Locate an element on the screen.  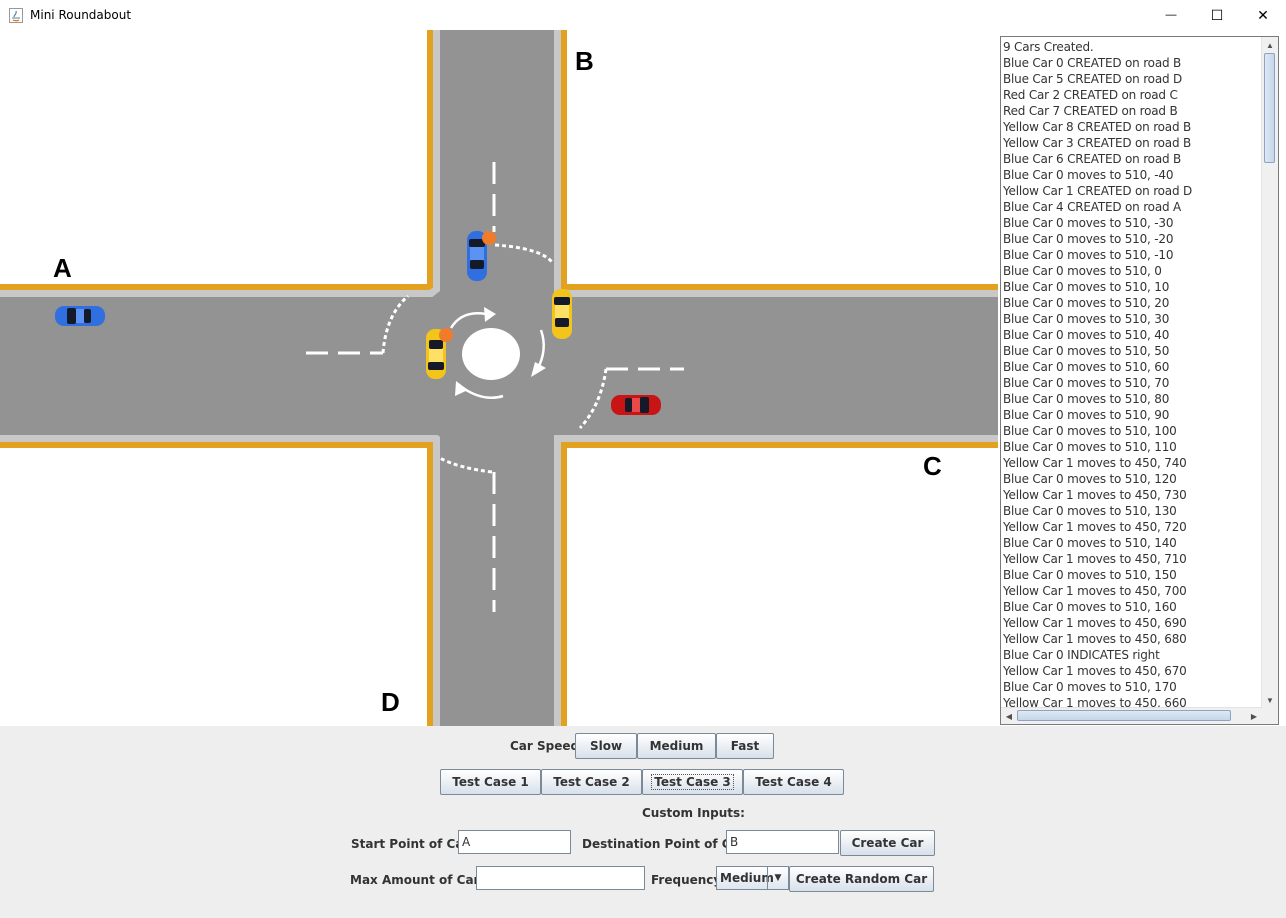
log-line: Blue Car 0 moves to 510, 100 is located at coordinates (1090, 431).